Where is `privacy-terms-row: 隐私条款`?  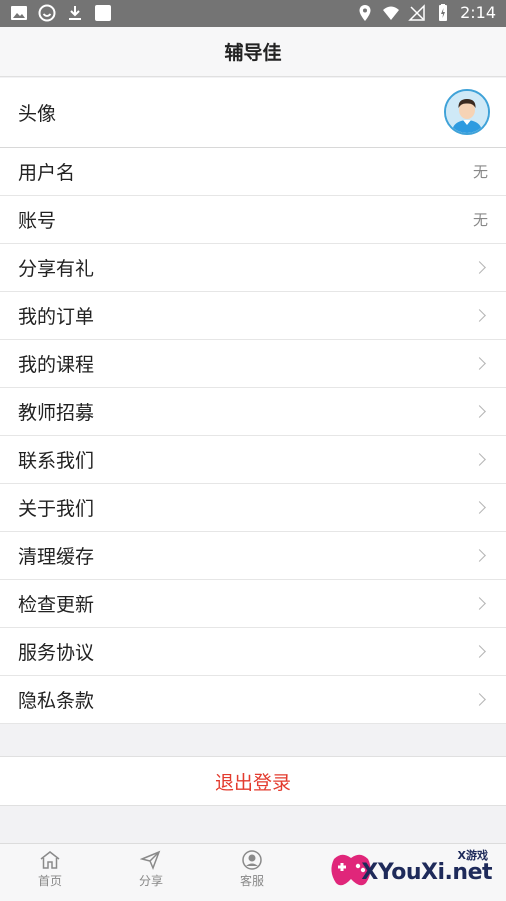
privacy-terms-row: 隐私条款 is located at coordinates (253, 700).